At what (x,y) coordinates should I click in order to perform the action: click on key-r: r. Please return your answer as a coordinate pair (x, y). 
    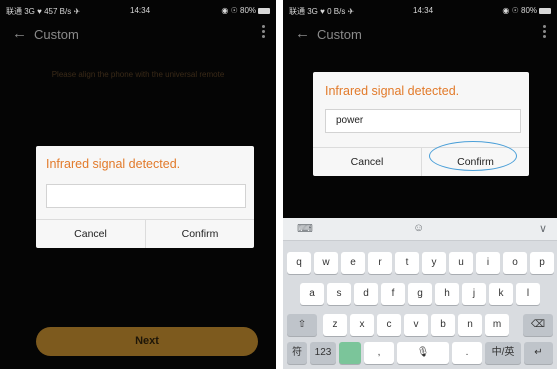
    Looking at the image, I should click on (380, 263).